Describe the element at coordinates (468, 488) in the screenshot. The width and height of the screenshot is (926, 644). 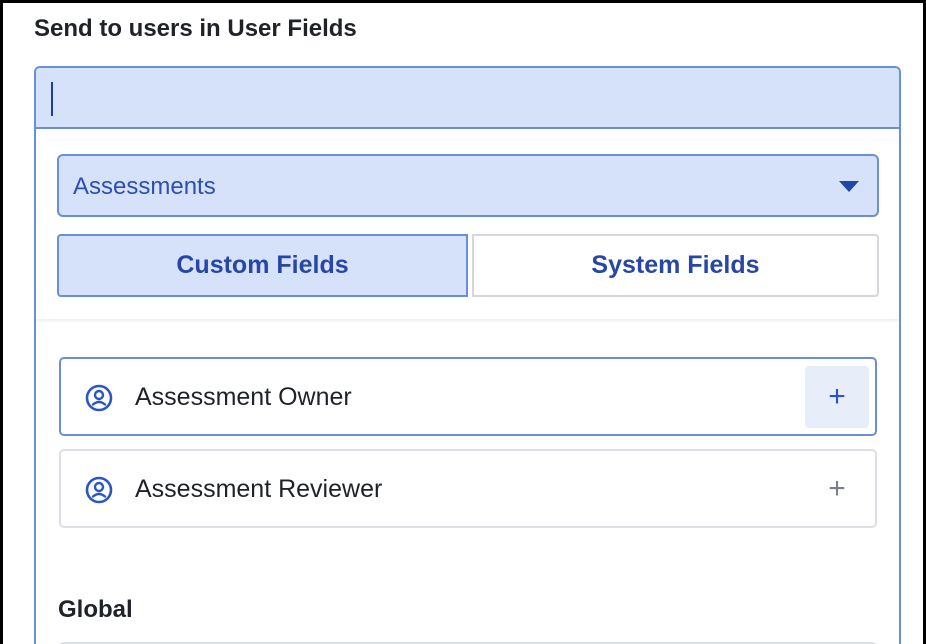
I see `list-item-assessment-reviewer: Assessment Reviewer +` at that location.